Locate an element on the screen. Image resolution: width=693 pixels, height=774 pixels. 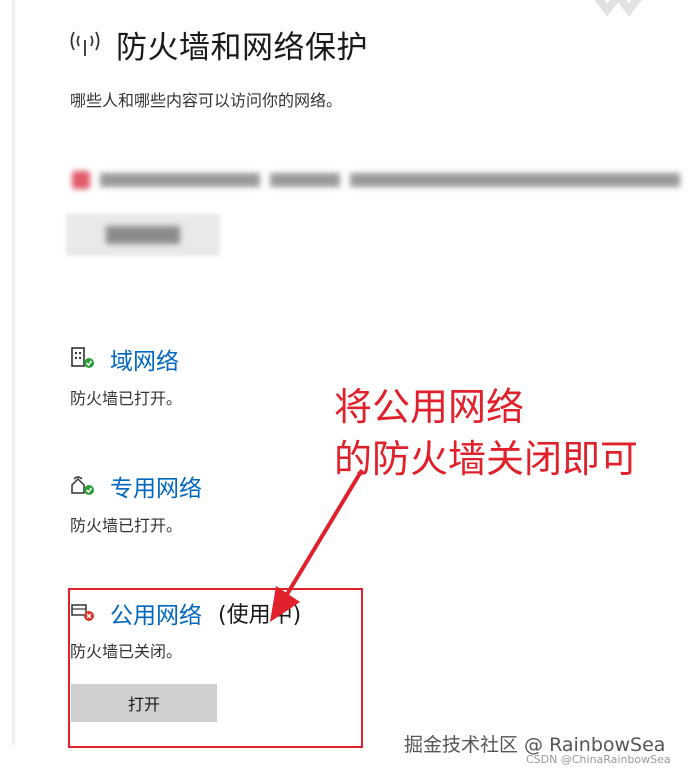
private-network-icon is located at coordinates (82, 485).